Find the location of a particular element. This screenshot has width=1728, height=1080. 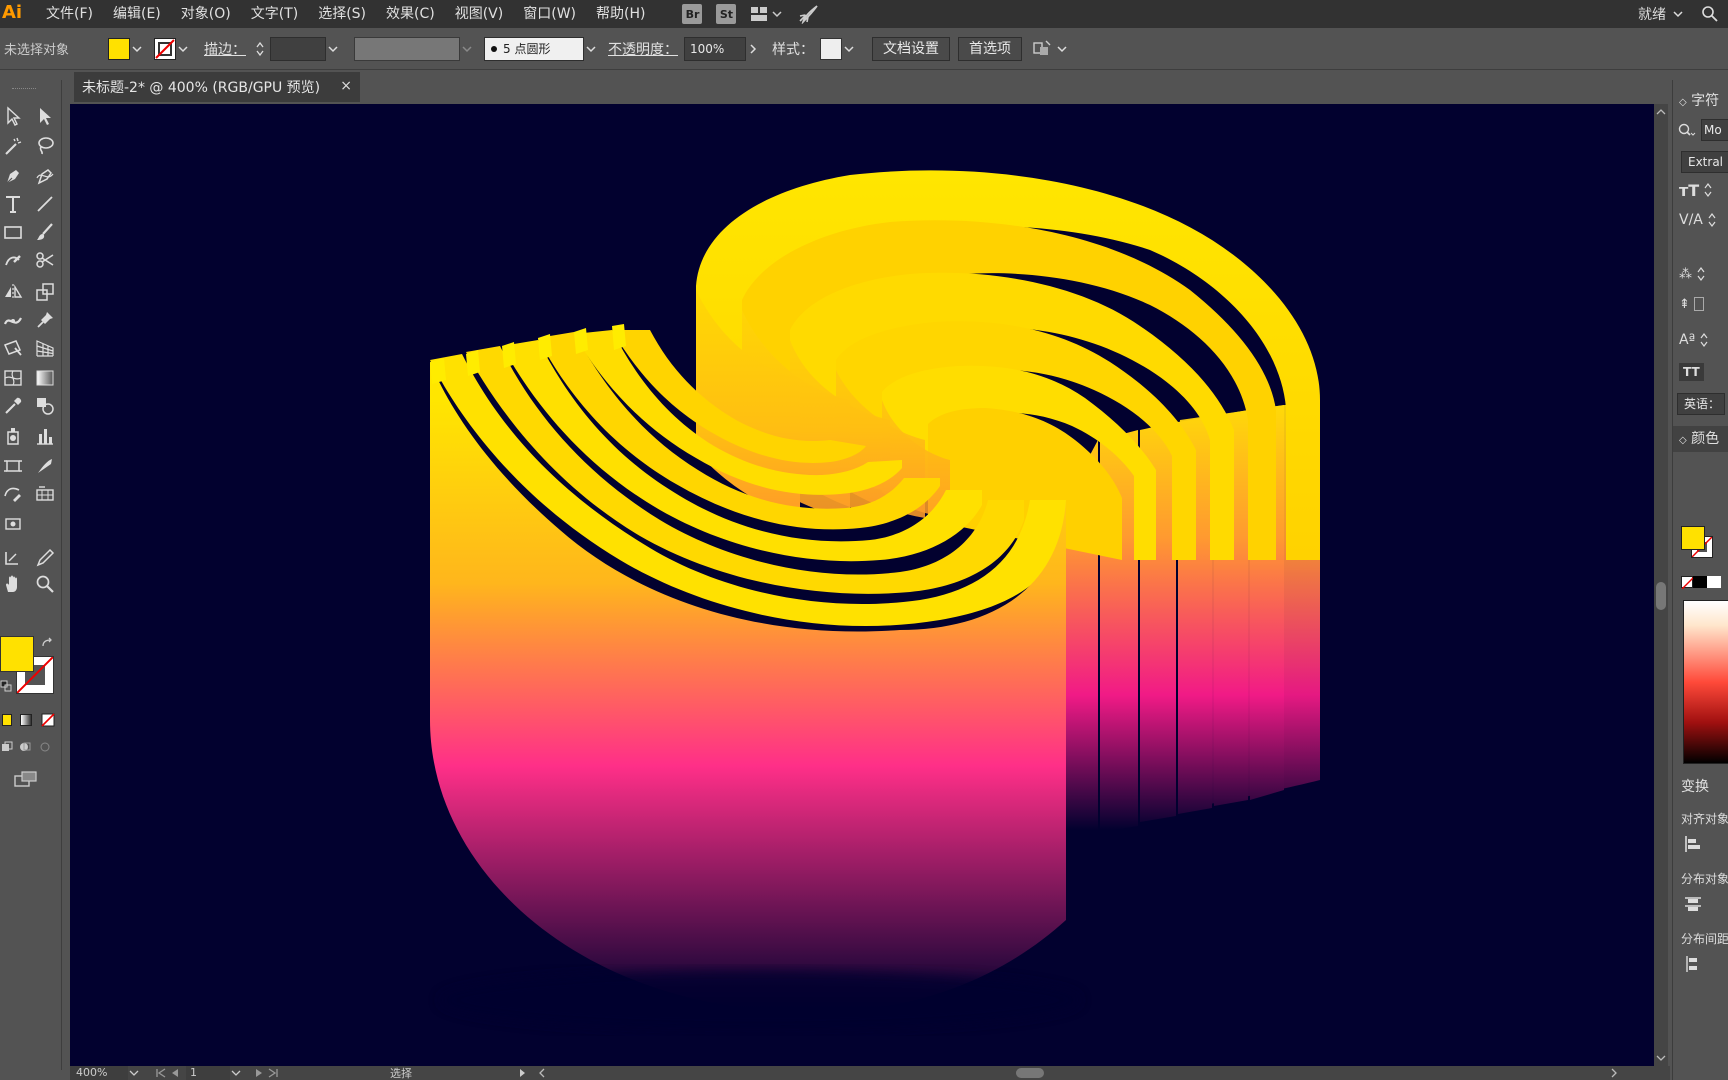

stock-button: St is located at coordinates (726, 14).